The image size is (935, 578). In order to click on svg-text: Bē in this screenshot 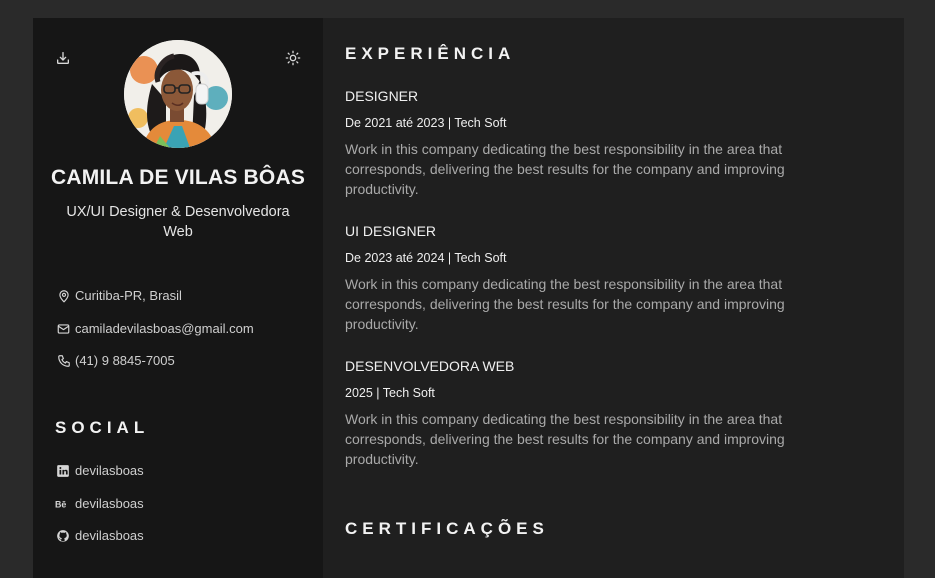, I will do `click(60, 504)`.